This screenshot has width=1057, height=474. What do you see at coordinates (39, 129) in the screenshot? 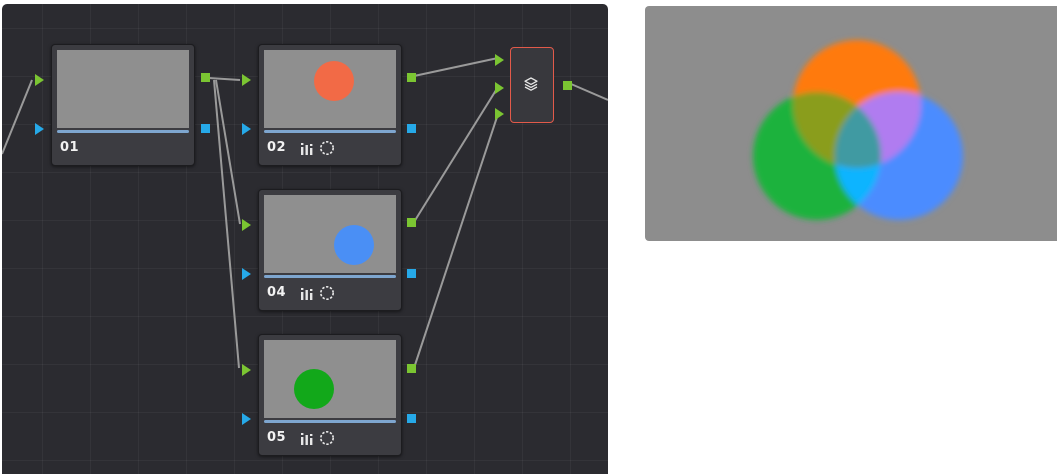
I see `node-01-alpha-input` at bounding box center [39, 129].